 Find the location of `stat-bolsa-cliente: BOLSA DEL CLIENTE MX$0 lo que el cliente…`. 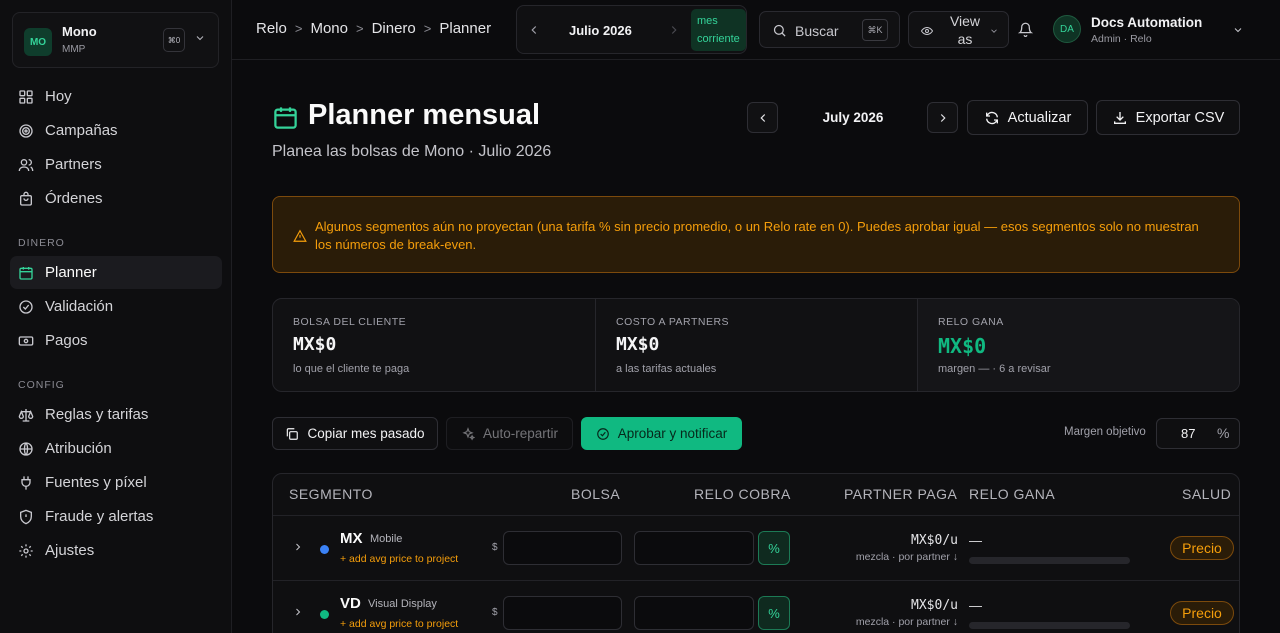

stat-bolsa-cliente: BOLSA DEL CLIENTE MX$0 lo que el cliente… is located at coordinates (434, 345).